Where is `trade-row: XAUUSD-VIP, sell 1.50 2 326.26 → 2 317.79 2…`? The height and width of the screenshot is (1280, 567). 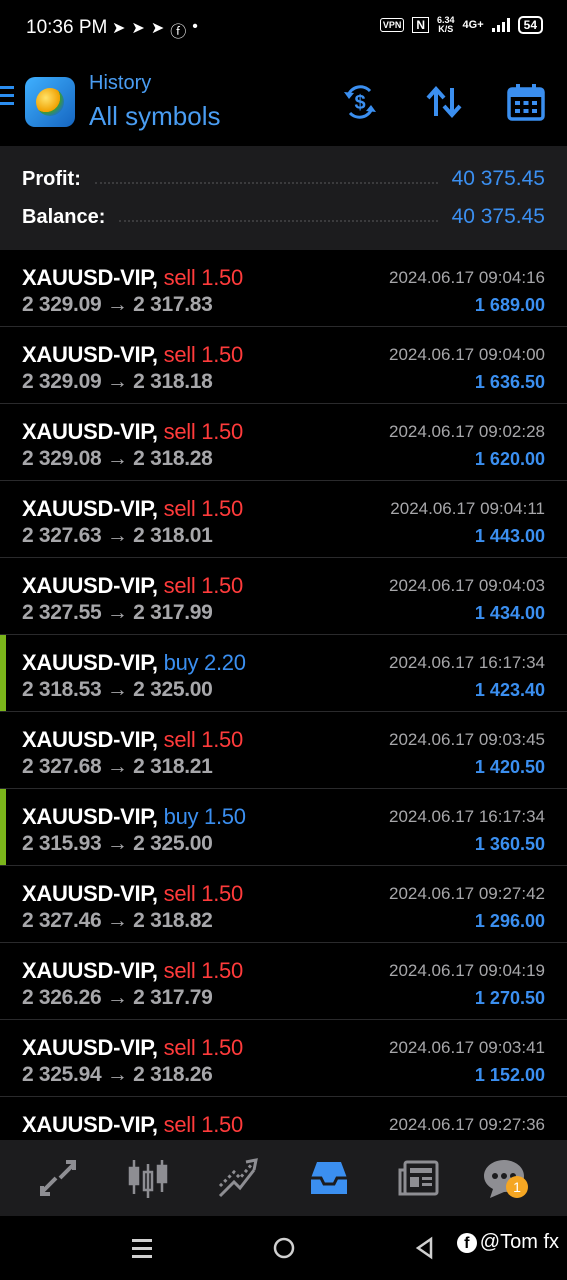
trade-row: XAUUSD-VIP, sell 1.50 2 326.26 → 2 317.79 2… is located at coordinates (283, 981).